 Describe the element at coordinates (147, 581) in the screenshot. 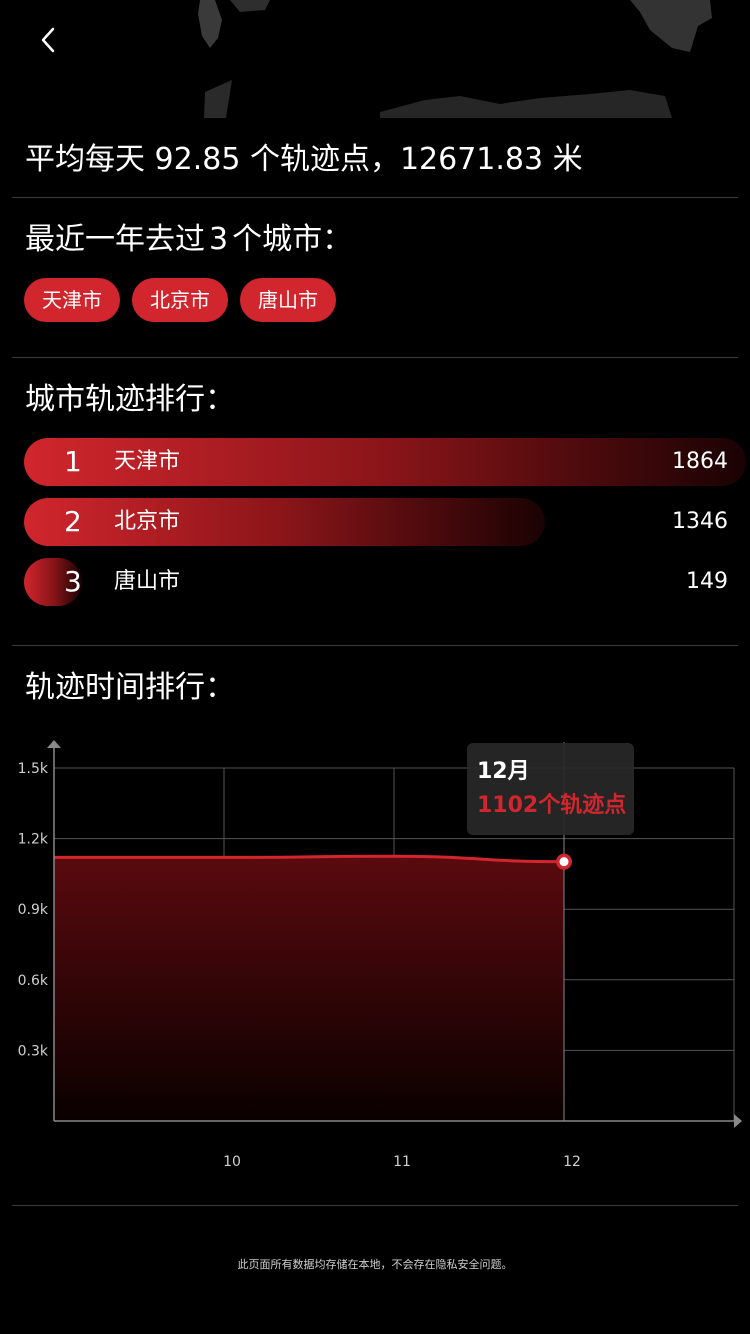

I see `ranking-city-name: 唐山市` at that location.